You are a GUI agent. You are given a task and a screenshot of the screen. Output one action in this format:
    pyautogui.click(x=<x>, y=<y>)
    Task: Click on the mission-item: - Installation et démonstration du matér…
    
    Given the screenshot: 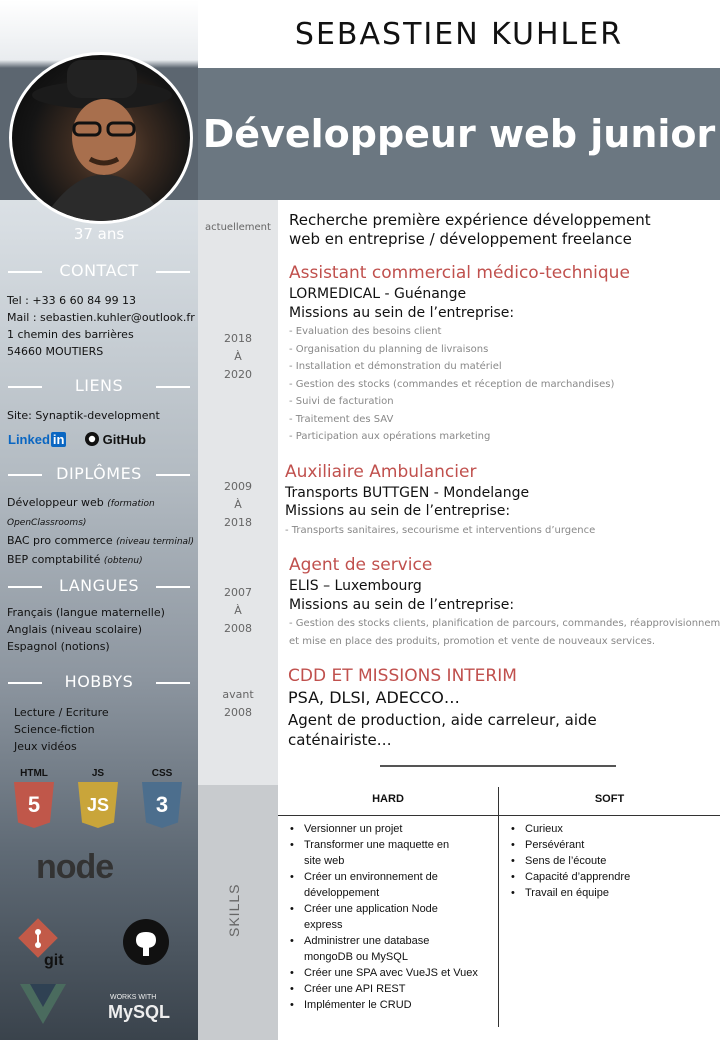 What is the action you would take?
    pyautogui.click(x=395, y=366)
    